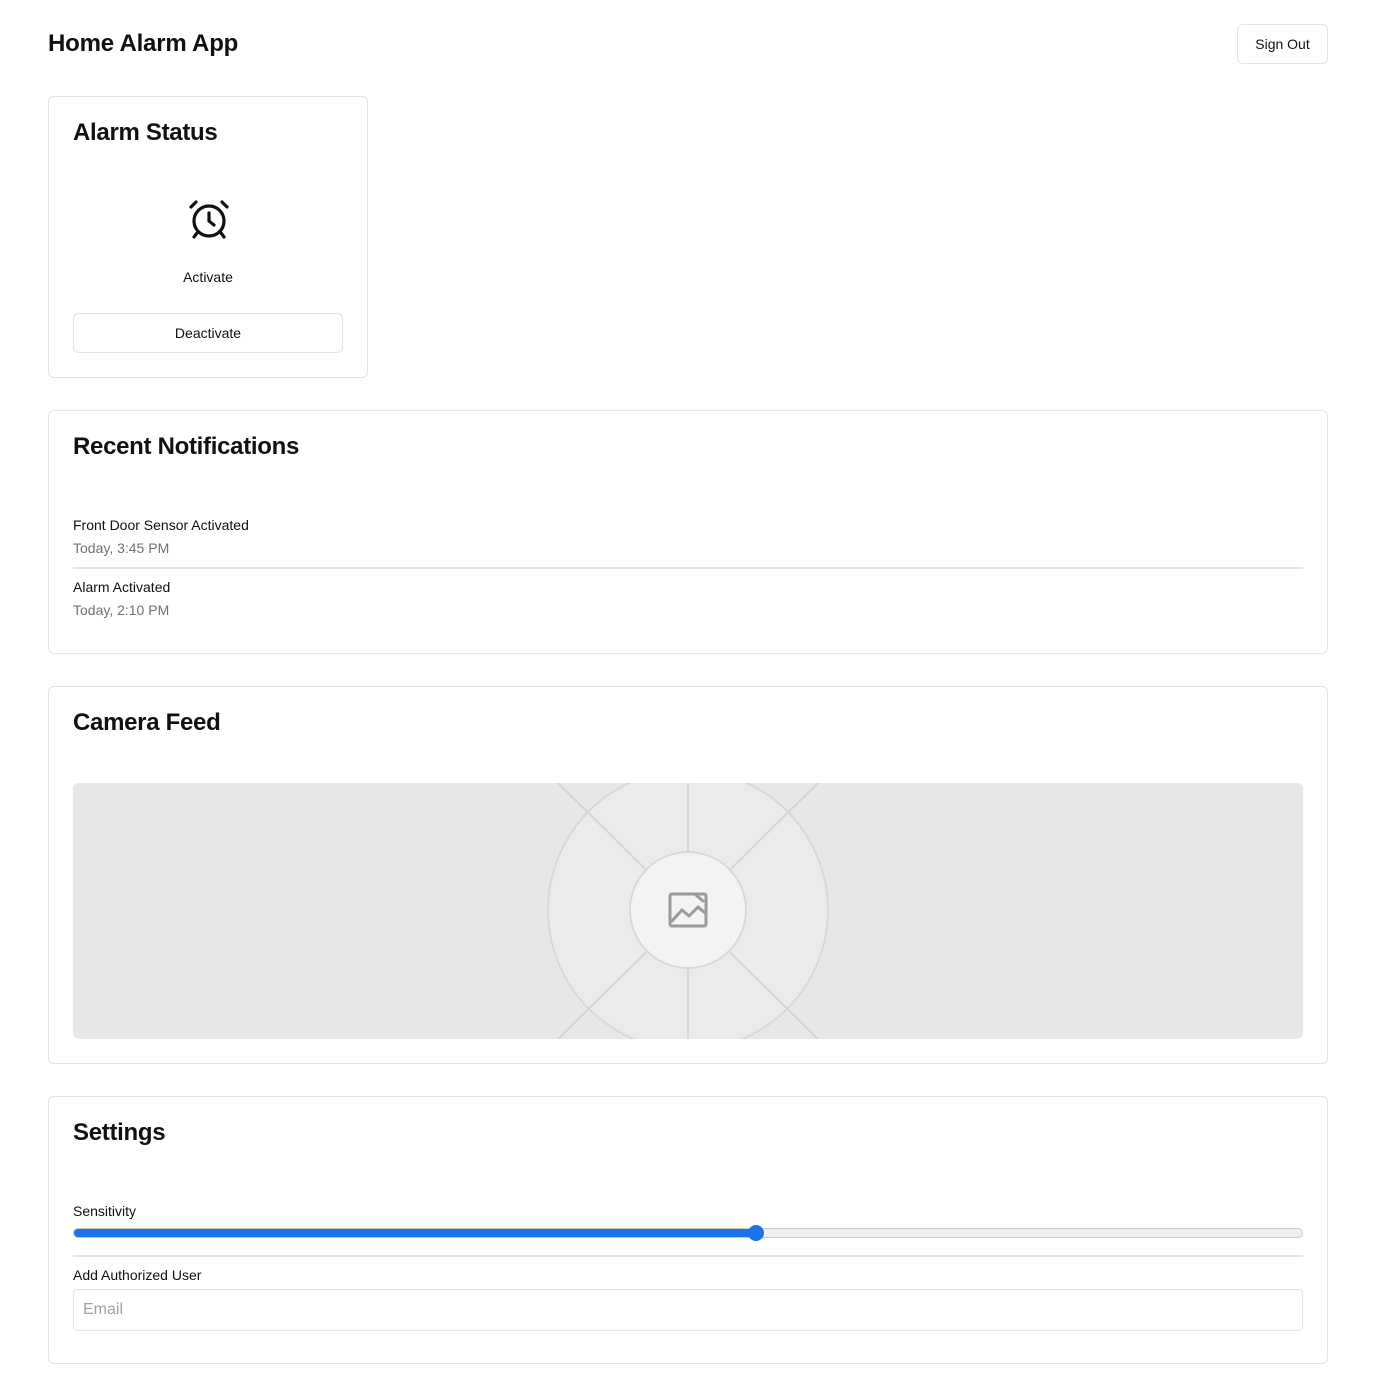 Image resolution: width=1376 pixels, height=1388 pixels. Describe the element at coordinates (208, 333) in the screenshot. I see `deactivate-button: Deactivate` at that location.